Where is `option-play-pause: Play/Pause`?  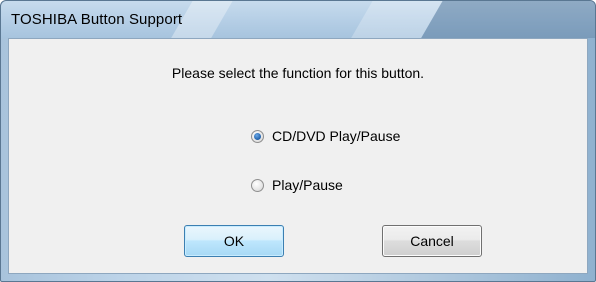
option-play-pause: Play/Pause is located at coordinates (297, 185).